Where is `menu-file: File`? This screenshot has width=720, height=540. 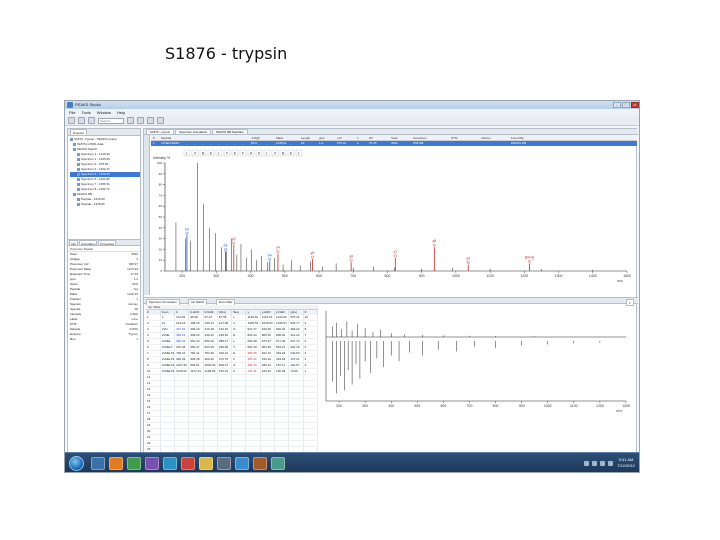 menu-file: File is located at coordinates (72, 112).